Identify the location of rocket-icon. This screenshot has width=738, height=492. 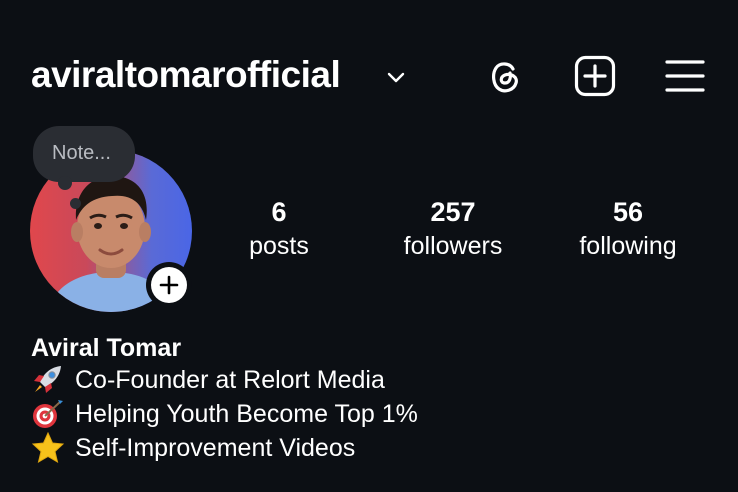
(47, 379).